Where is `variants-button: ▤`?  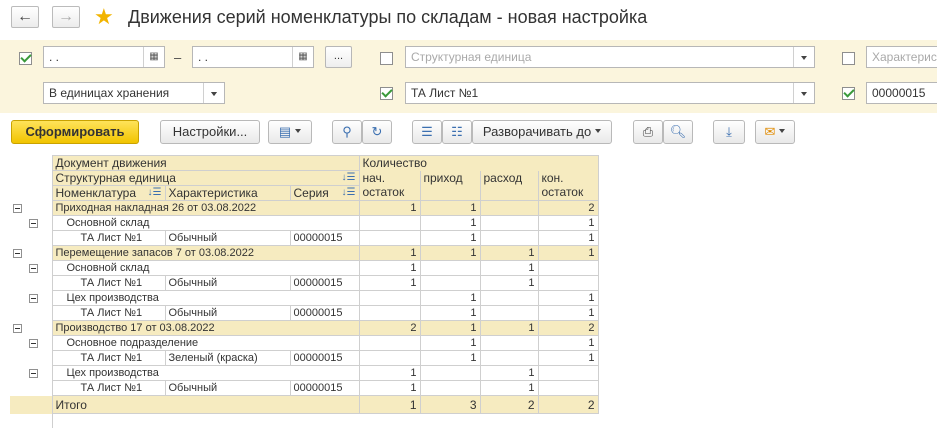
variants-button: ▤ is located at coordinates (290, 132).